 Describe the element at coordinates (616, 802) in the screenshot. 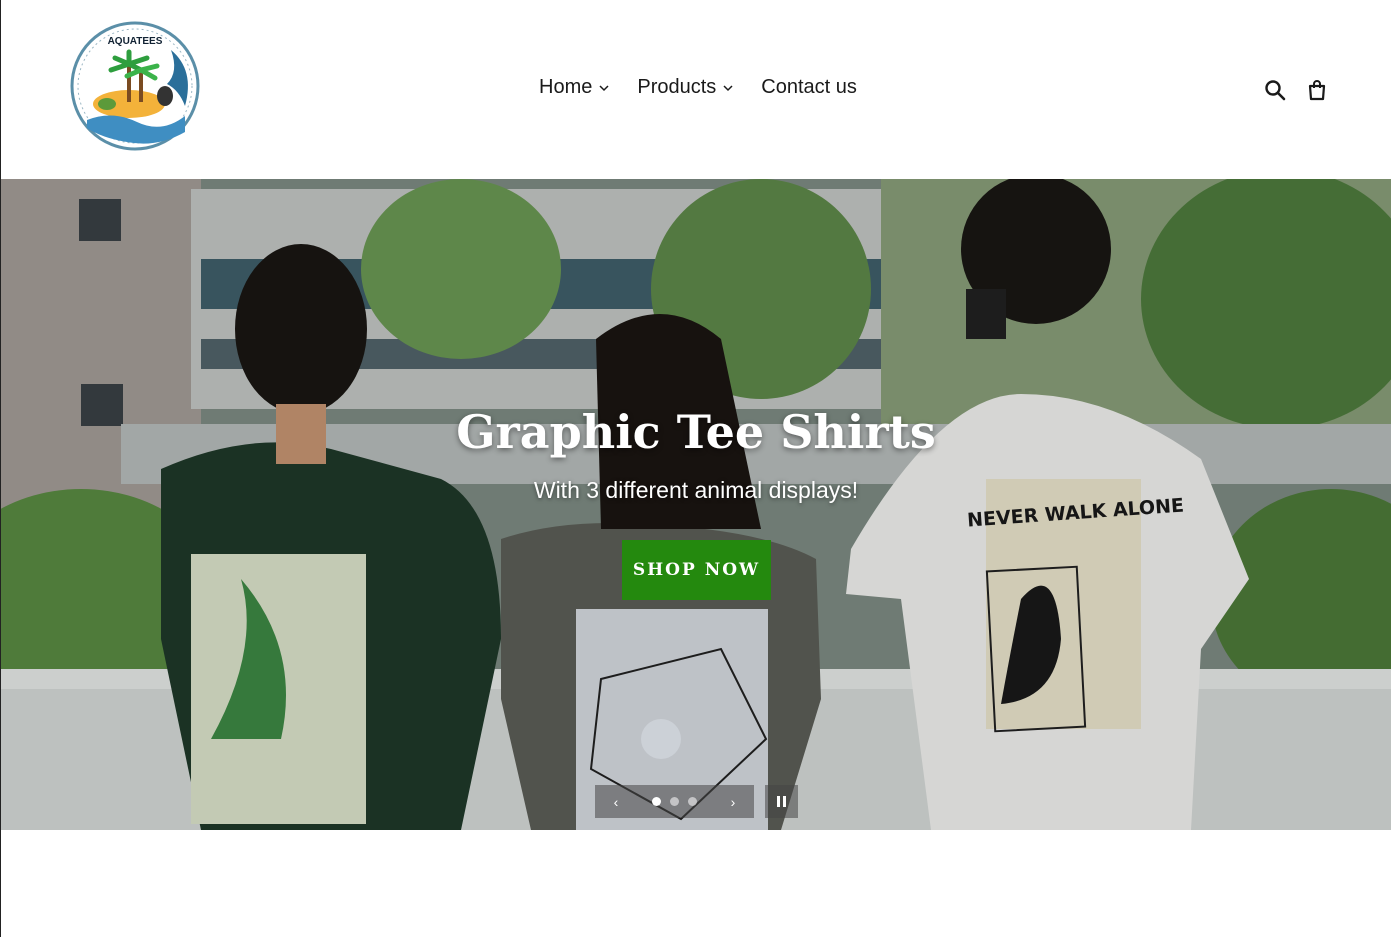

I see `previous-slide-icon: ‹` at that location.